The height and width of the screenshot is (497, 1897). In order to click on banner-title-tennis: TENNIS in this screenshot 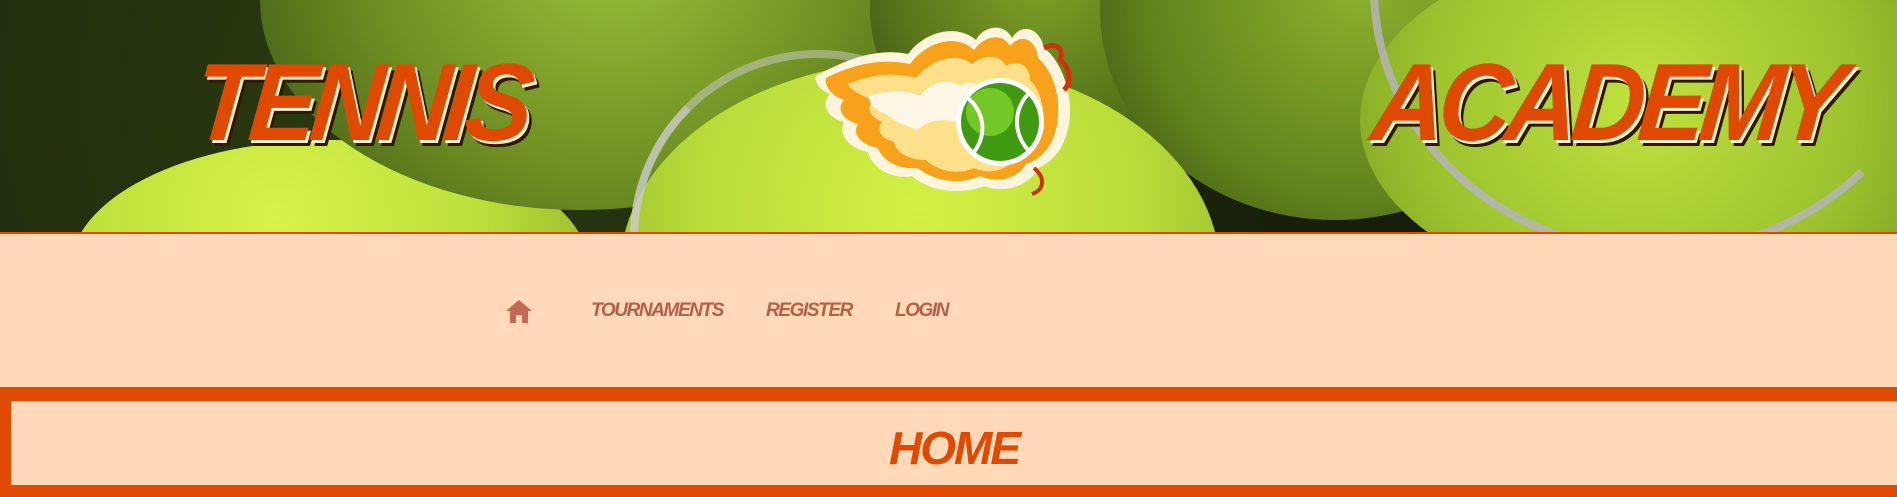, I will do `click(361, 102)`.